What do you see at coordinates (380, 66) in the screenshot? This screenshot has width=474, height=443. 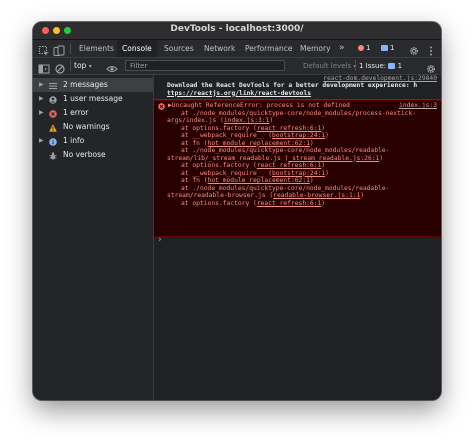 I see `issues-button: 1 Issue: 1` at bounding box center [380, 66].